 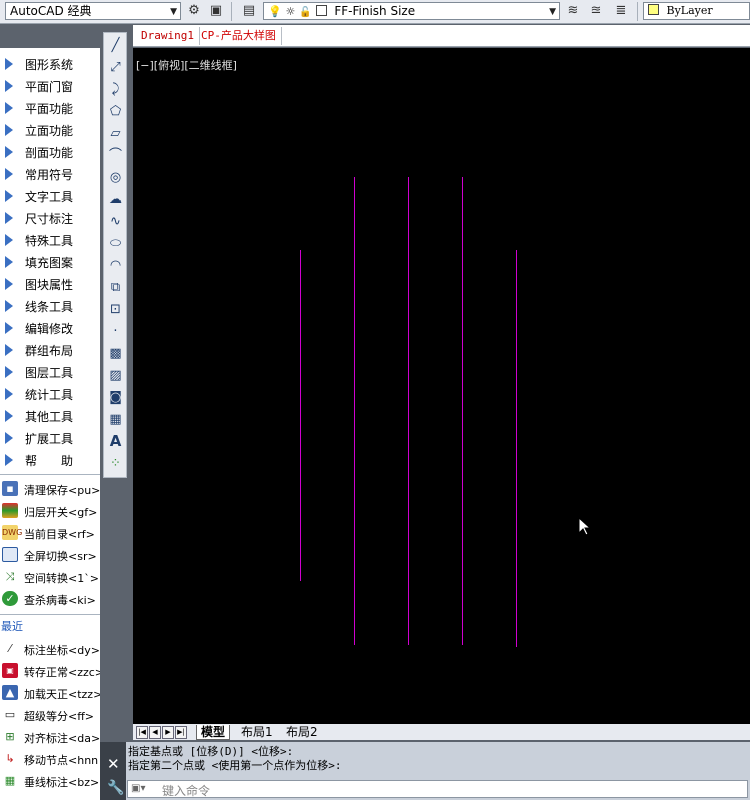 I want to click on menu-item: 帮 助, so click(x=50, y=460).